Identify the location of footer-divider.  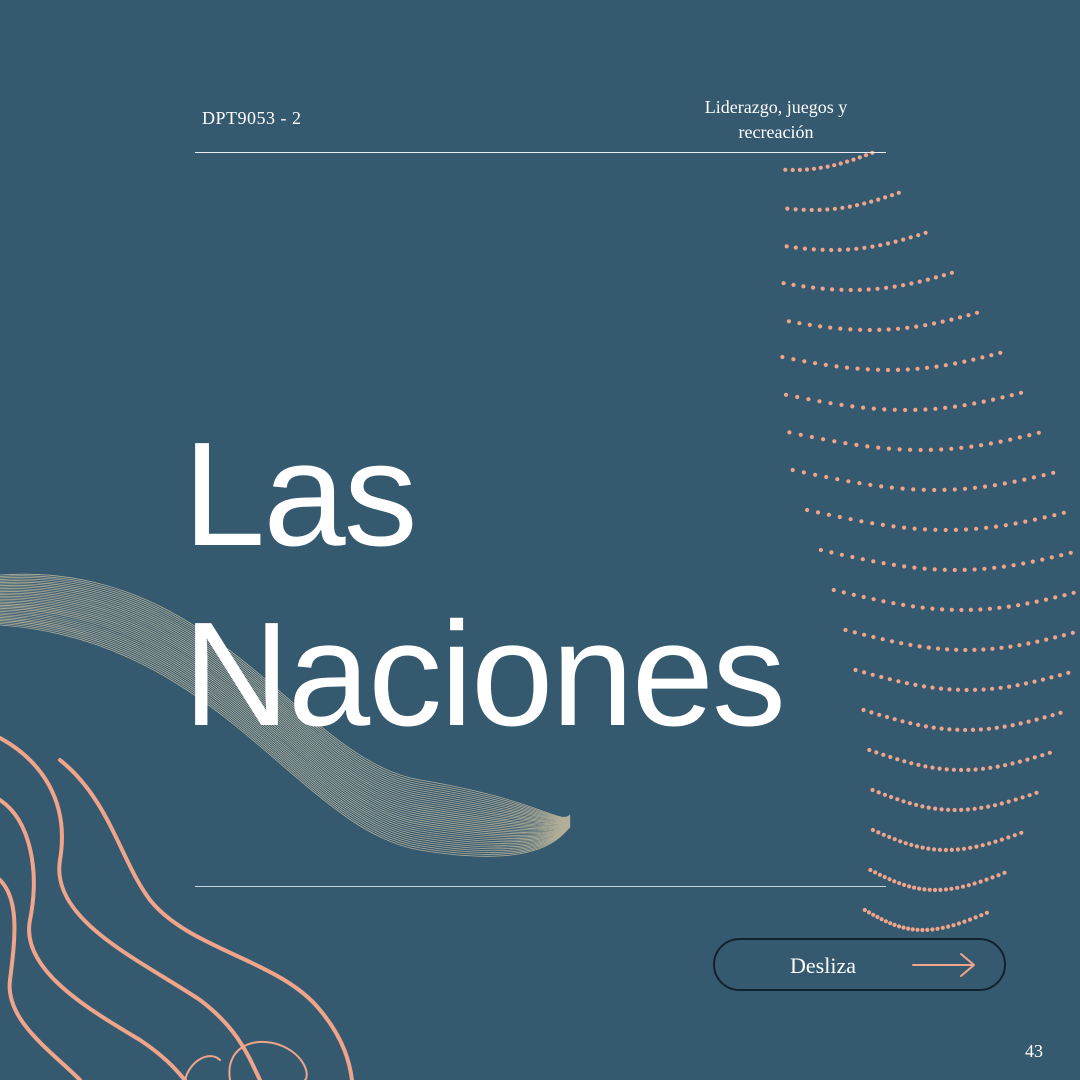
(540, 886).